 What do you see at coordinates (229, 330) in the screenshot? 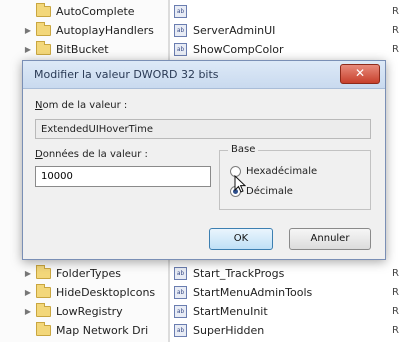
I see `value-name: SuperHidden` at bounding box center [229, 330].